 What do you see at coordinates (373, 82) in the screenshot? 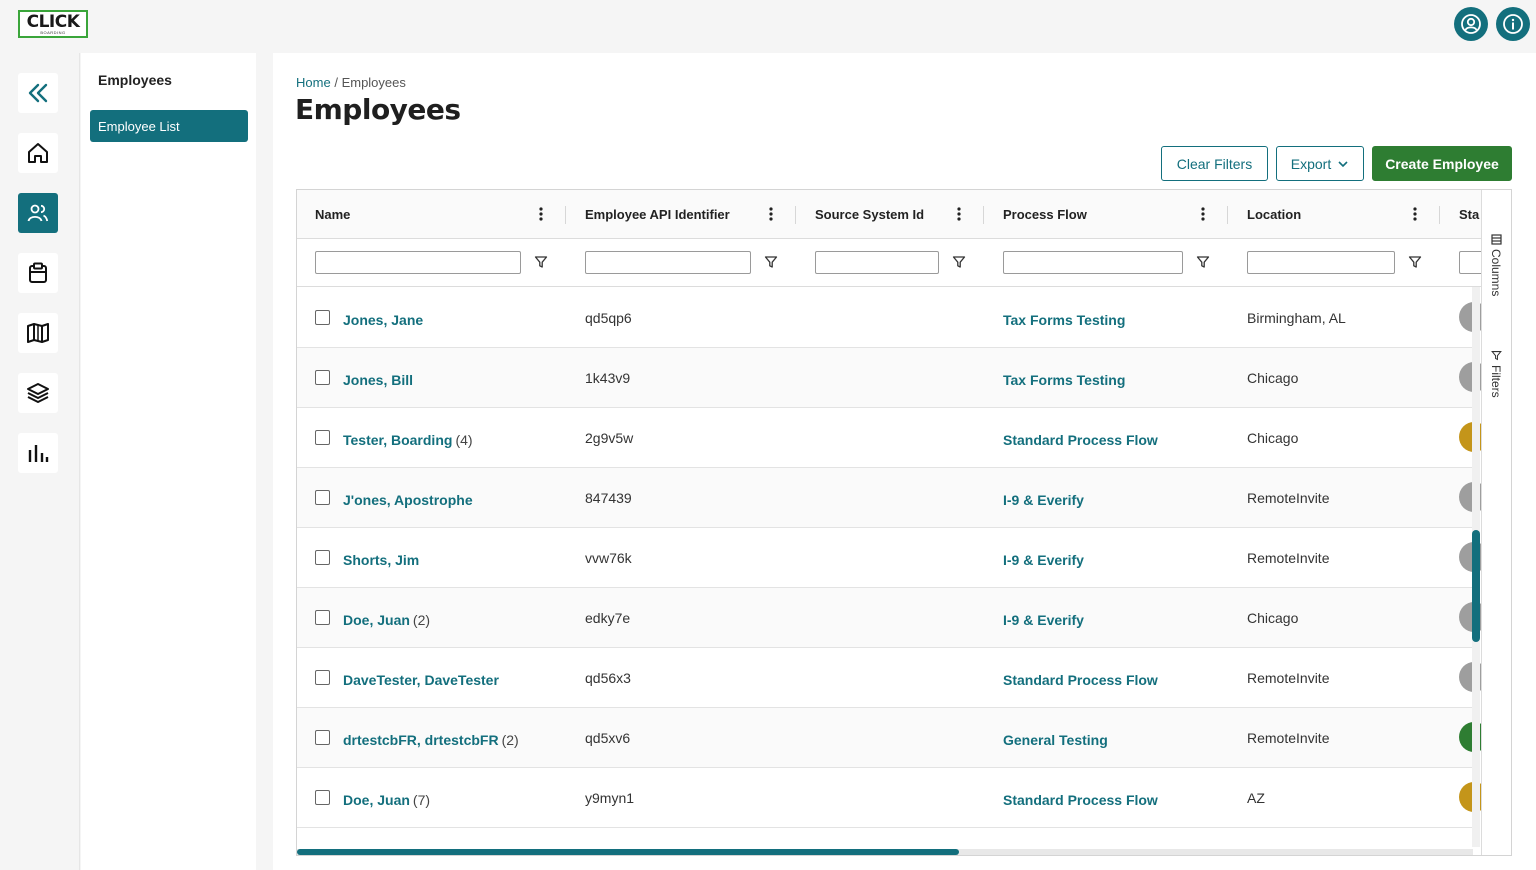
I see `breadcrumb-current: Employees` at bounding box center [373, 82].